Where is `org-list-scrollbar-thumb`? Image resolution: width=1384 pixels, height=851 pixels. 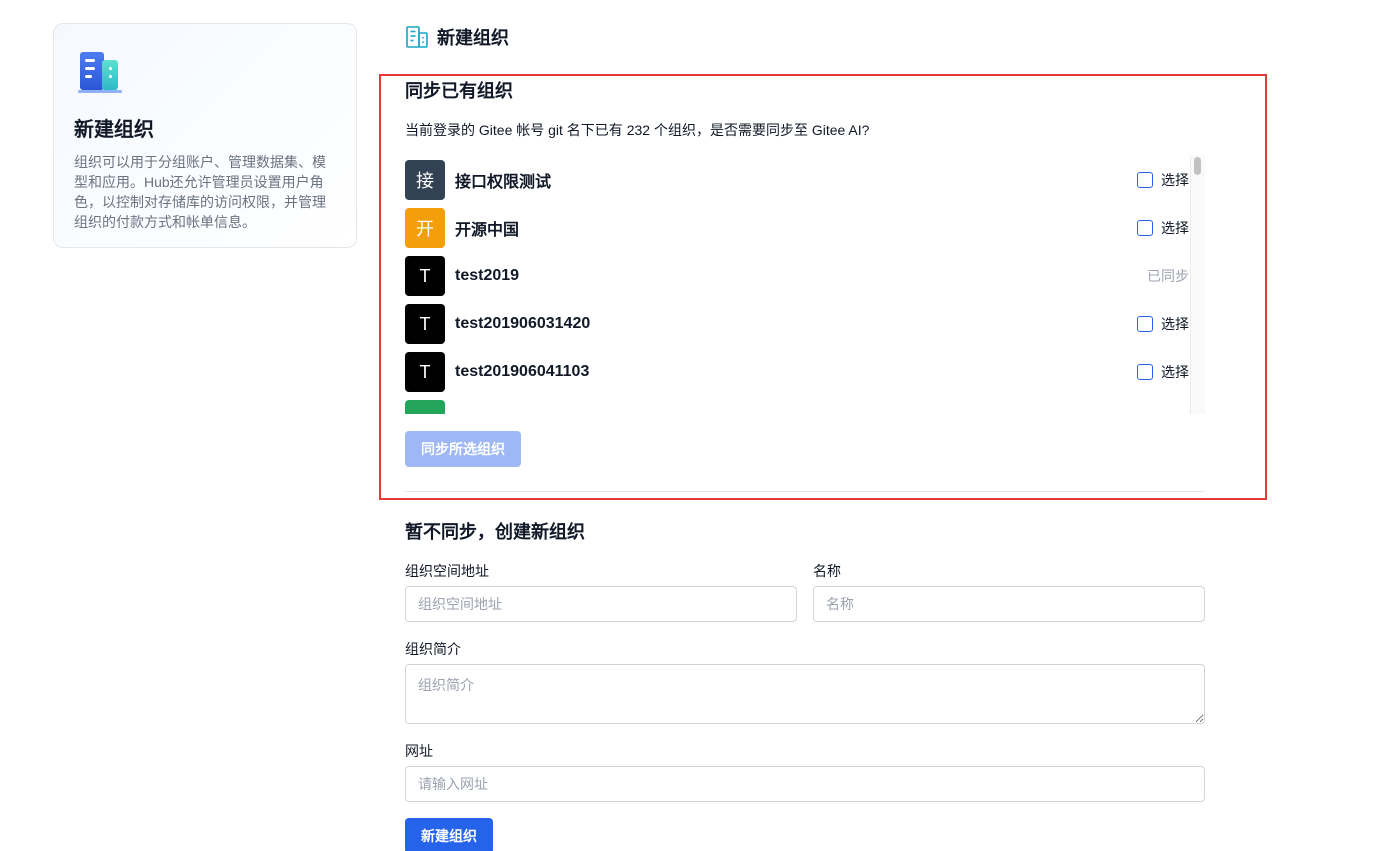 org-list-scrollbar-thumb is located at coordinates (1197, 166).